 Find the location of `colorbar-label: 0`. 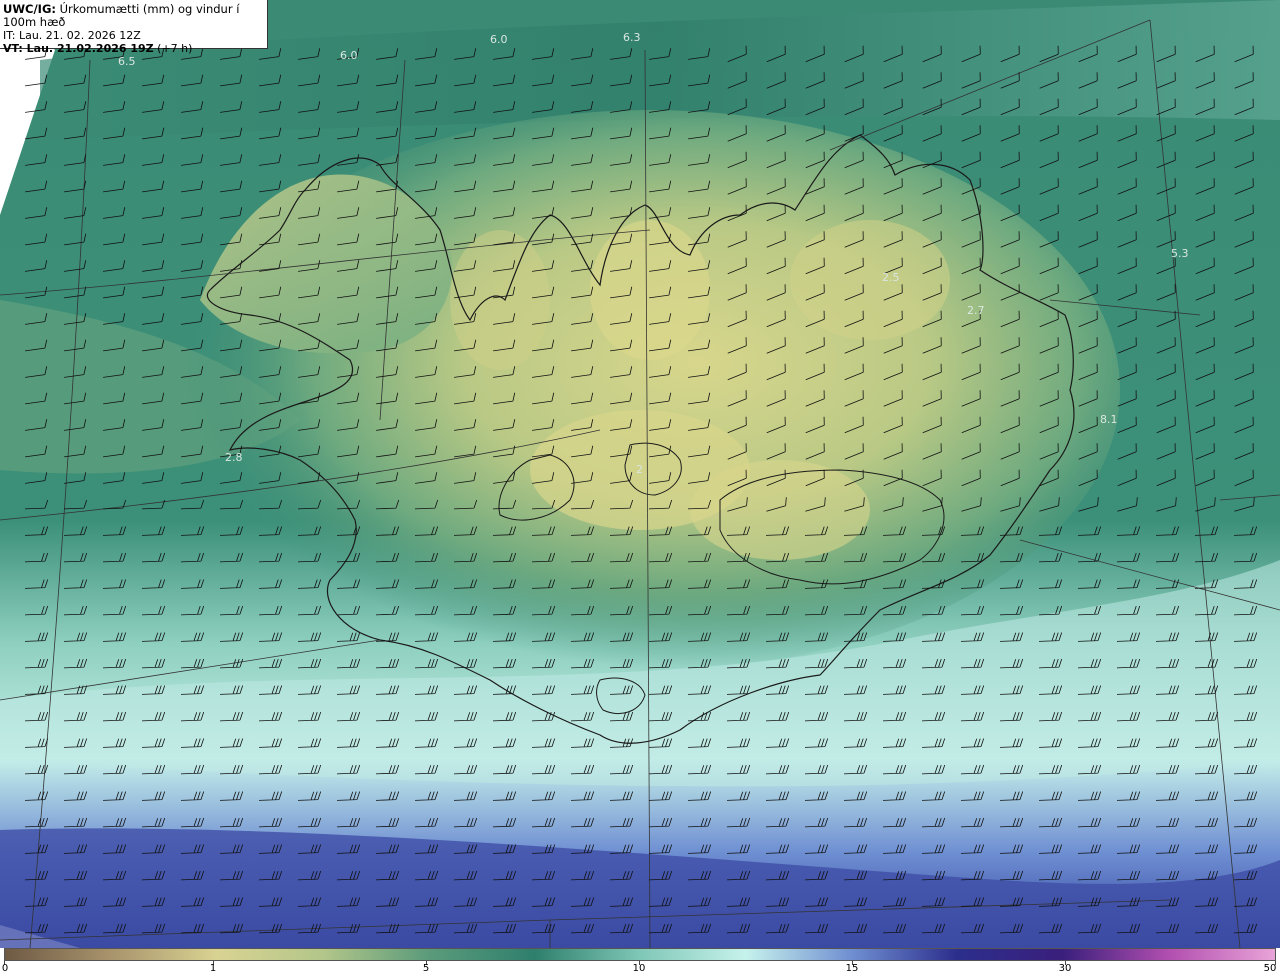

colorbar-label: 0 is located at coordinates (5, 968).